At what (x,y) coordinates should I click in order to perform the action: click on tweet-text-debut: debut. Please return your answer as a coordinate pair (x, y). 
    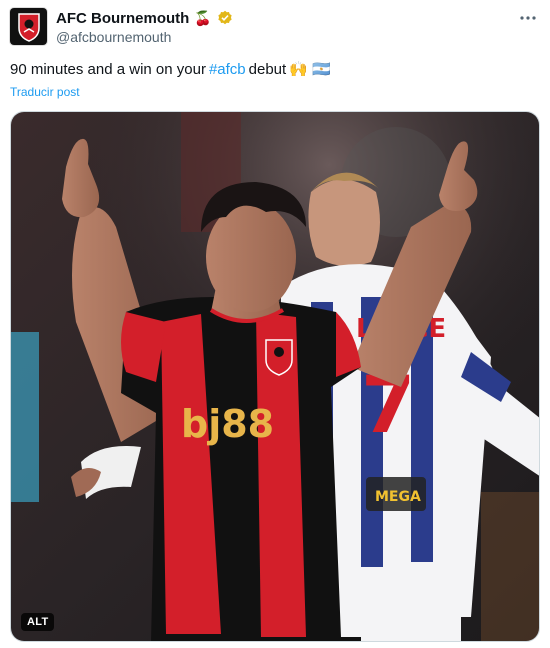
    Looking at the image, I should click on (267, 69).